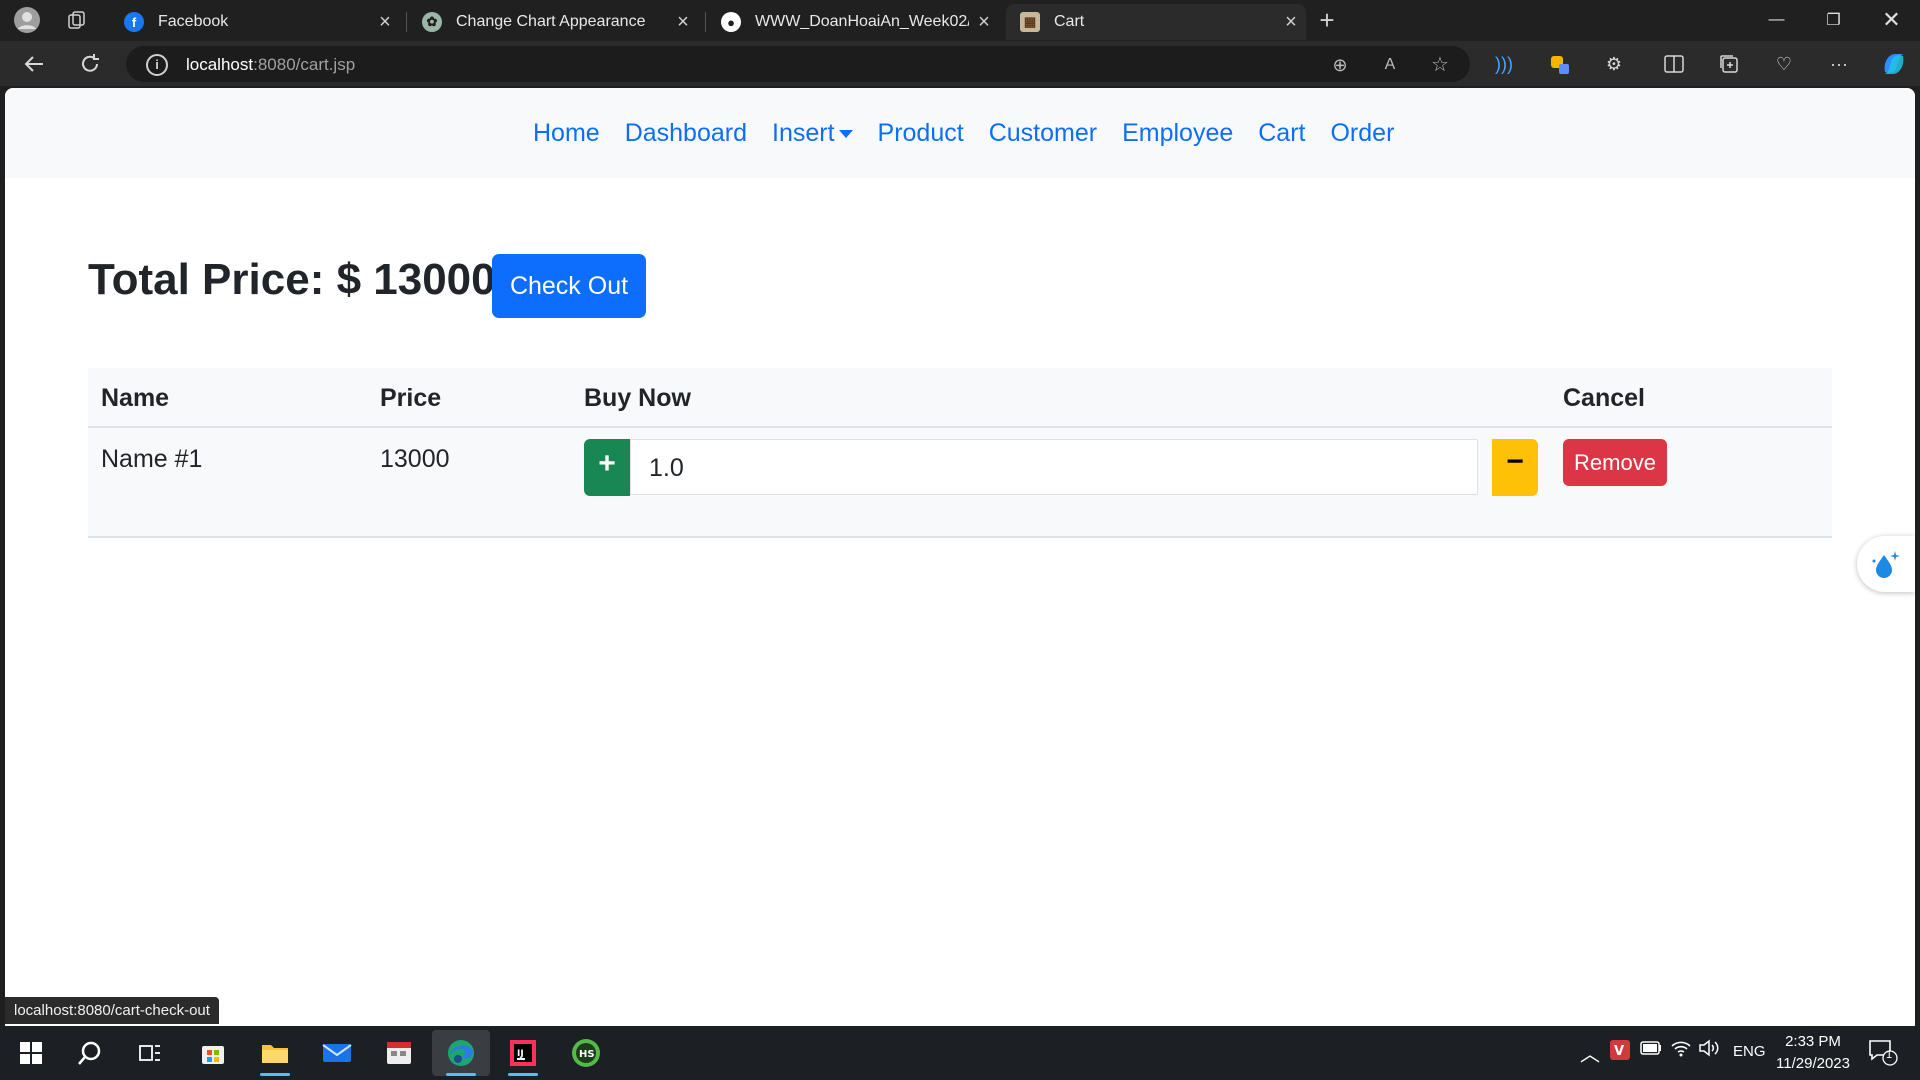 The height and width of the screenshot is (1080, 1920). What do you see at coordinates (1340, 65) in the screenshot?
I see `zoom-icon: ⊕` at bounding box center [1340, 65].